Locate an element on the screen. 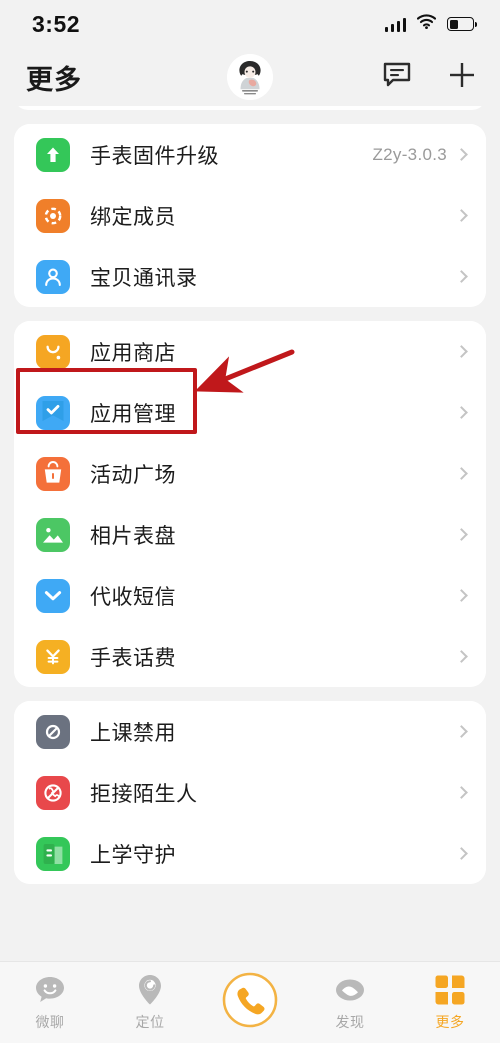 Image resolution: width=500 pixels, height=1043 pixels. discover-eye-icon is located at coordinates (350, 990).